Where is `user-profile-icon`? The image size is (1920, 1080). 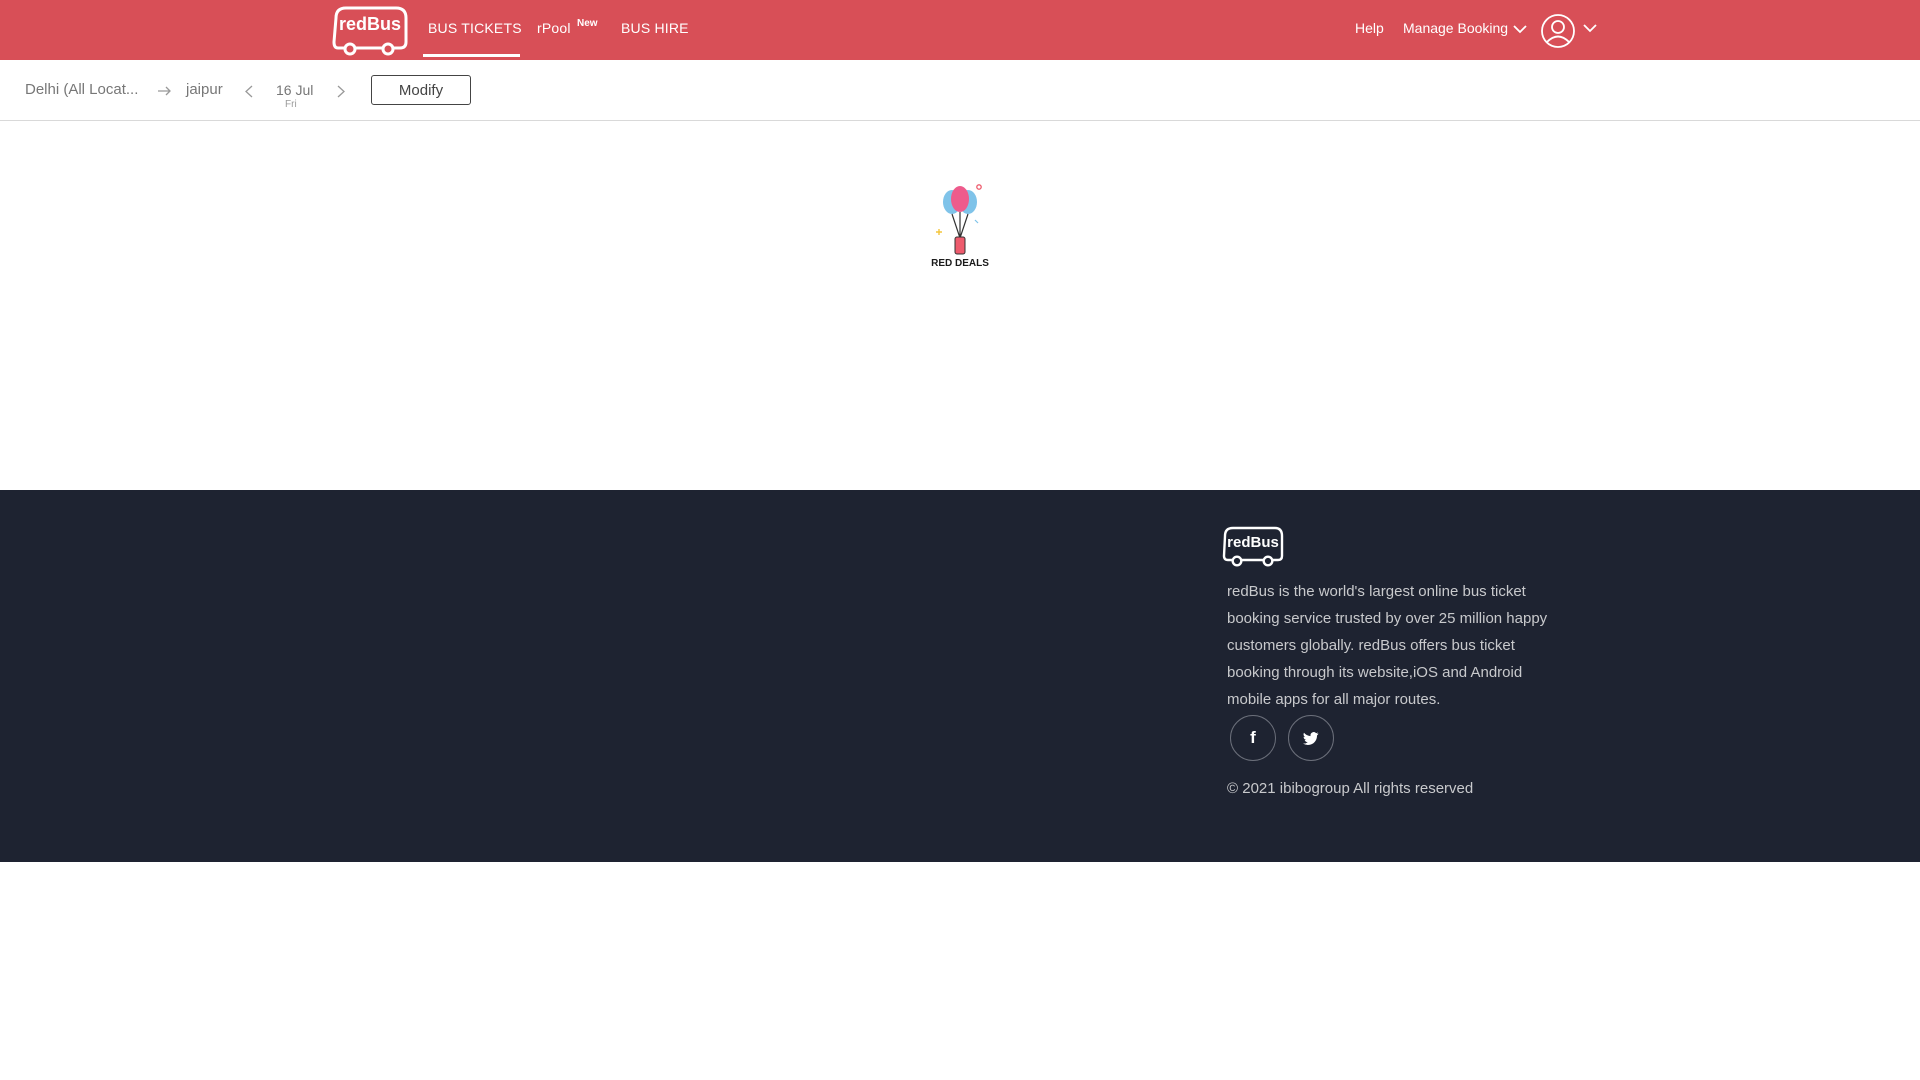
user-profile-icon is located at coordinates (1558, 31).